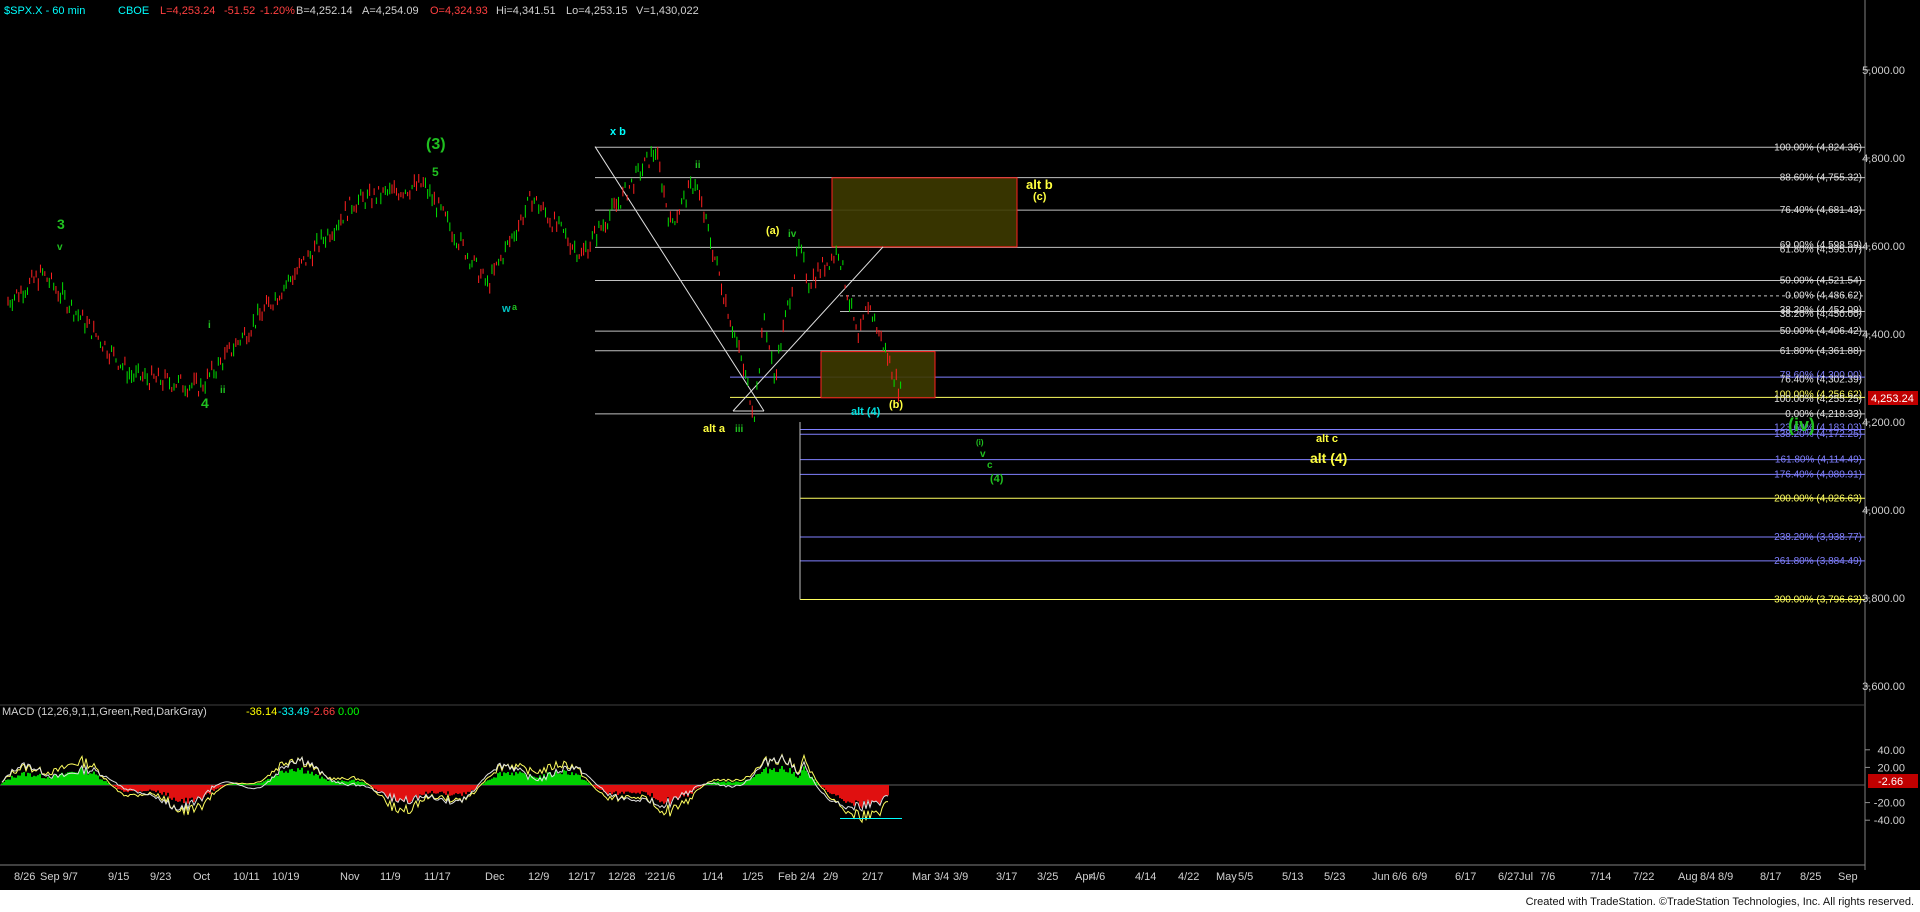 The image size is (1920, 912). Describe the element at coordinates (1818, 147) in the screenshot. I see `fib-label: 100.00% (4,824.36)` at that location.